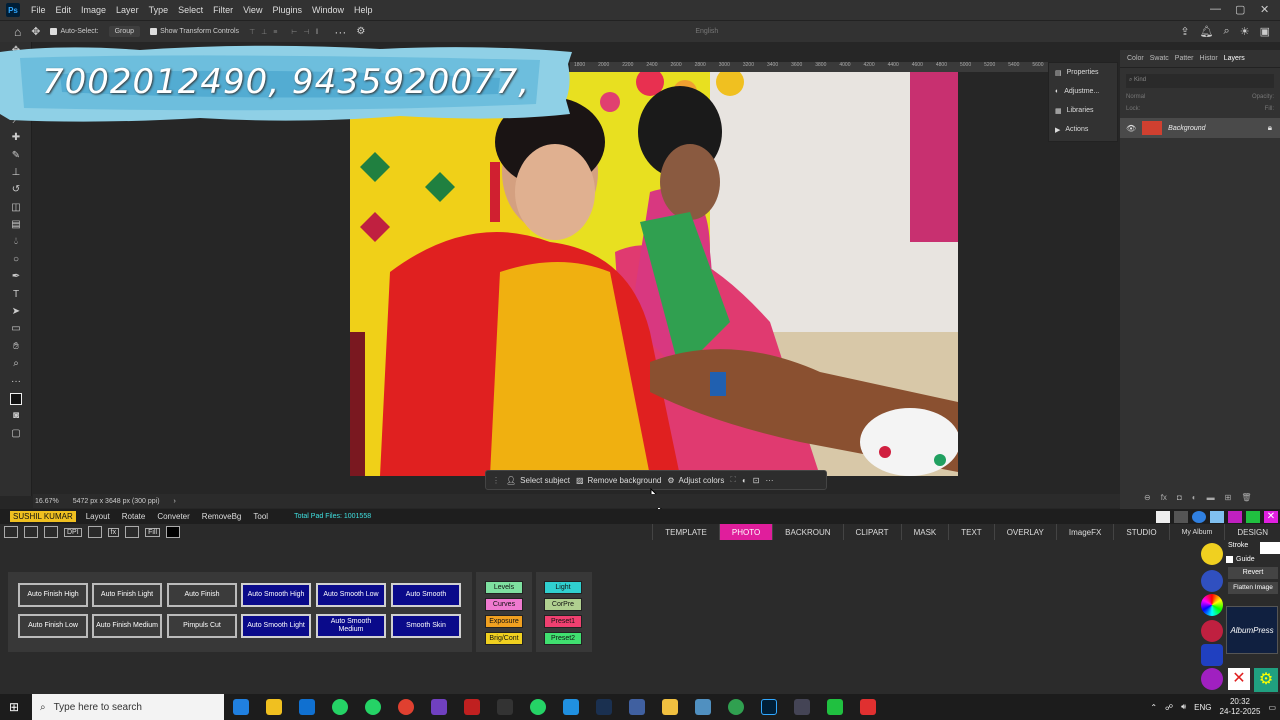  I want to click on select-subject-button: 👤︎ Select subject, so click(538, 480).